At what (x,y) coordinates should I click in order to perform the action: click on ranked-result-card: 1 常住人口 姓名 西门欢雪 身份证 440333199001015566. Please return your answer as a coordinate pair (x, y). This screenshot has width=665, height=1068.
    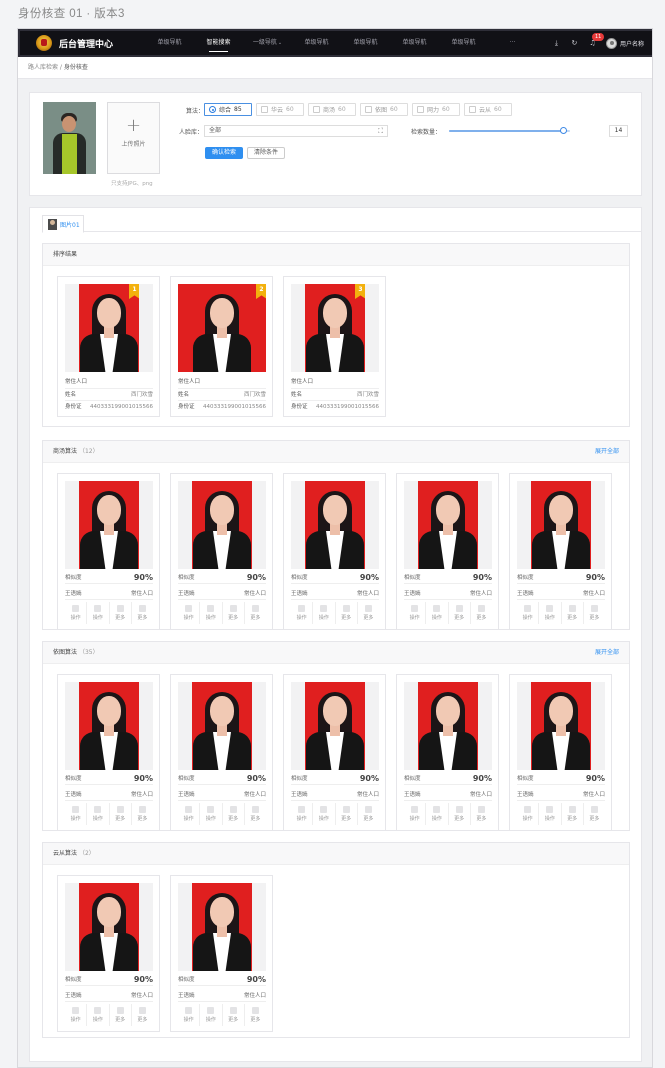
    Looking at the image, I should click on (108, 346).